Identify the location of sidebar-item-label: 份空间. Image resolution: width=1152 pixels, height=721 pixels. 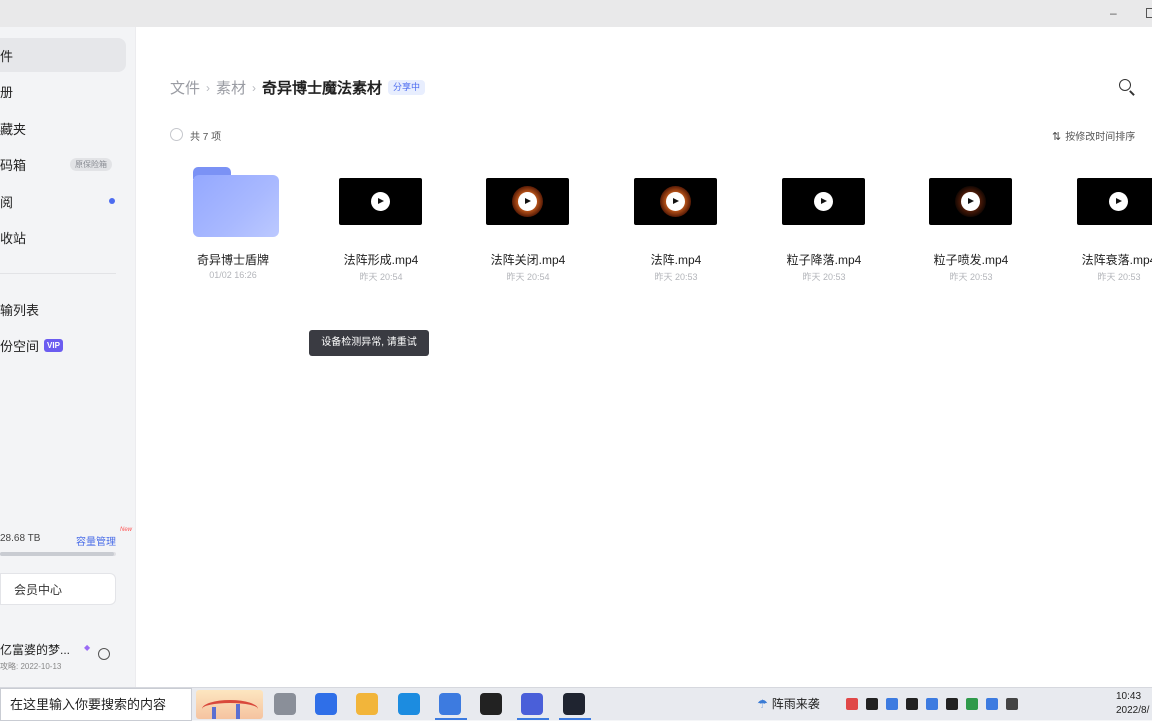
(20, 346).